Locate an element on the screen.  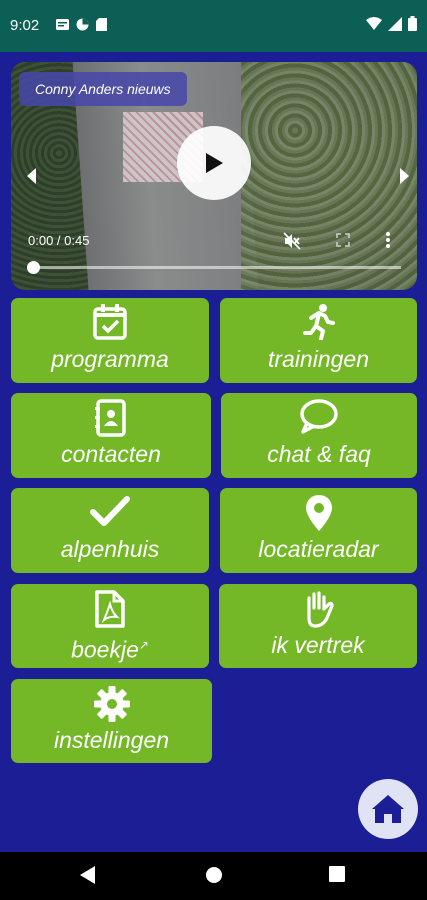
play-button is located at coordinates (214, 163).